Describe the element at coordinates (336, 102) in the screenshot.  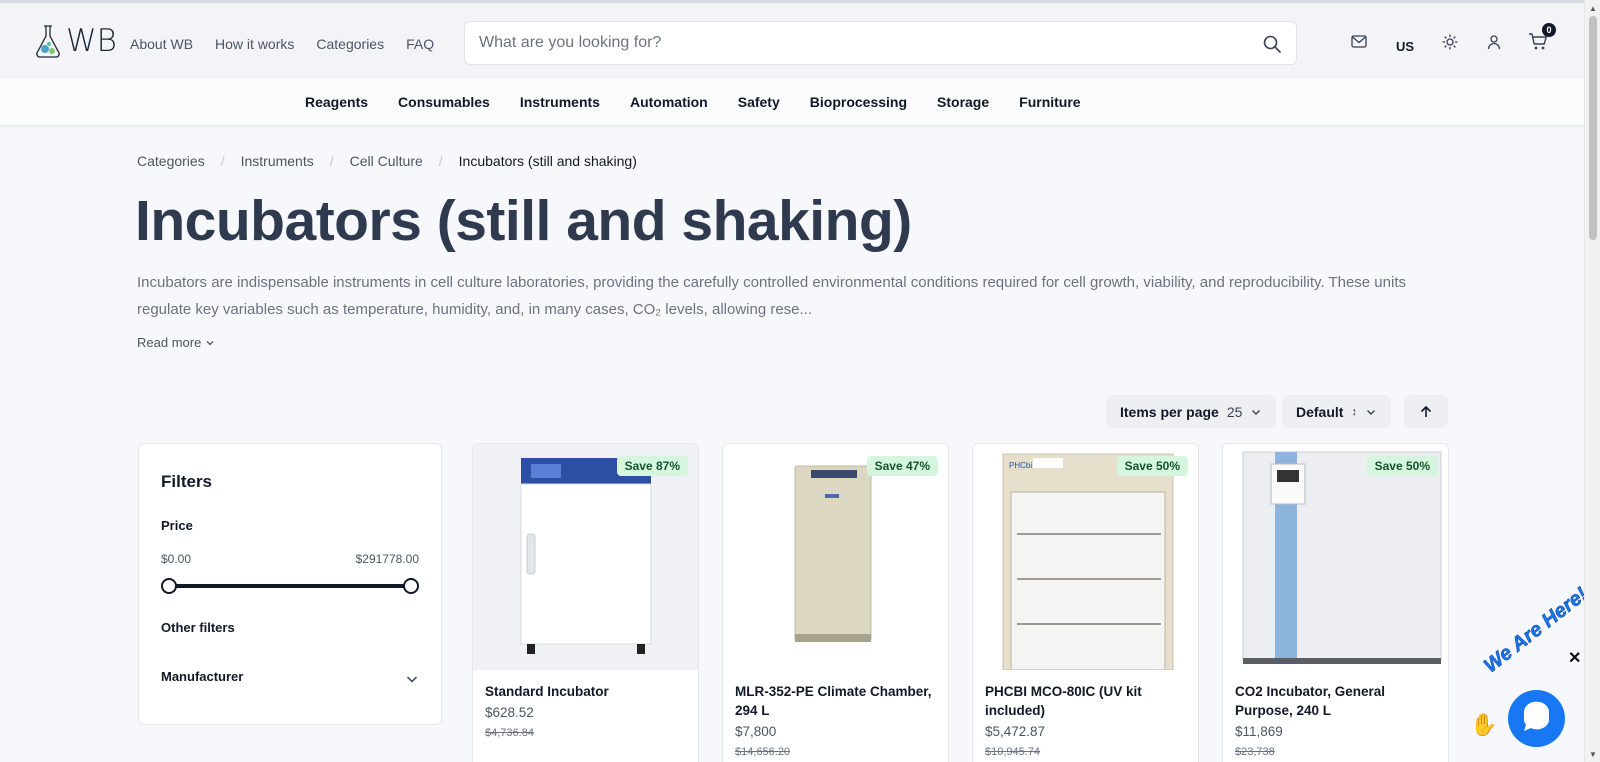
I see `category-reagents: Reagents` at that location.